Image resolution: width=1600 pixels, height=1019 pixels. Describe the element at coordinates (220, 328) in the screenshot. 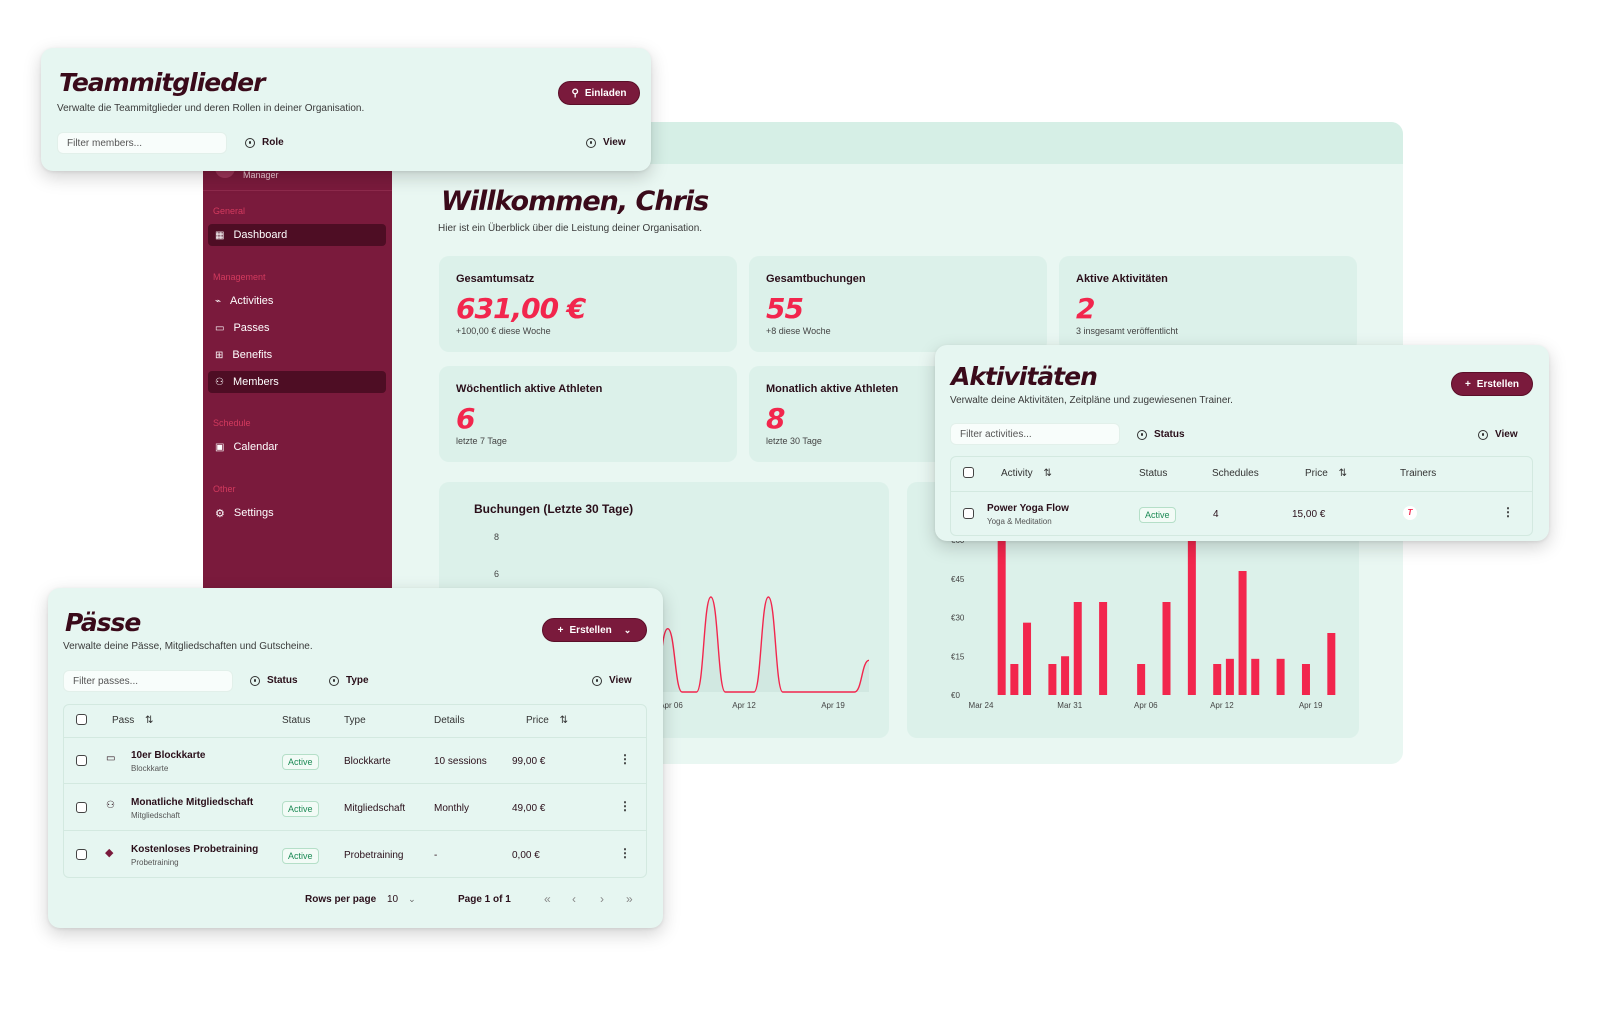

I see `ticket-icon: ▭` at that location.